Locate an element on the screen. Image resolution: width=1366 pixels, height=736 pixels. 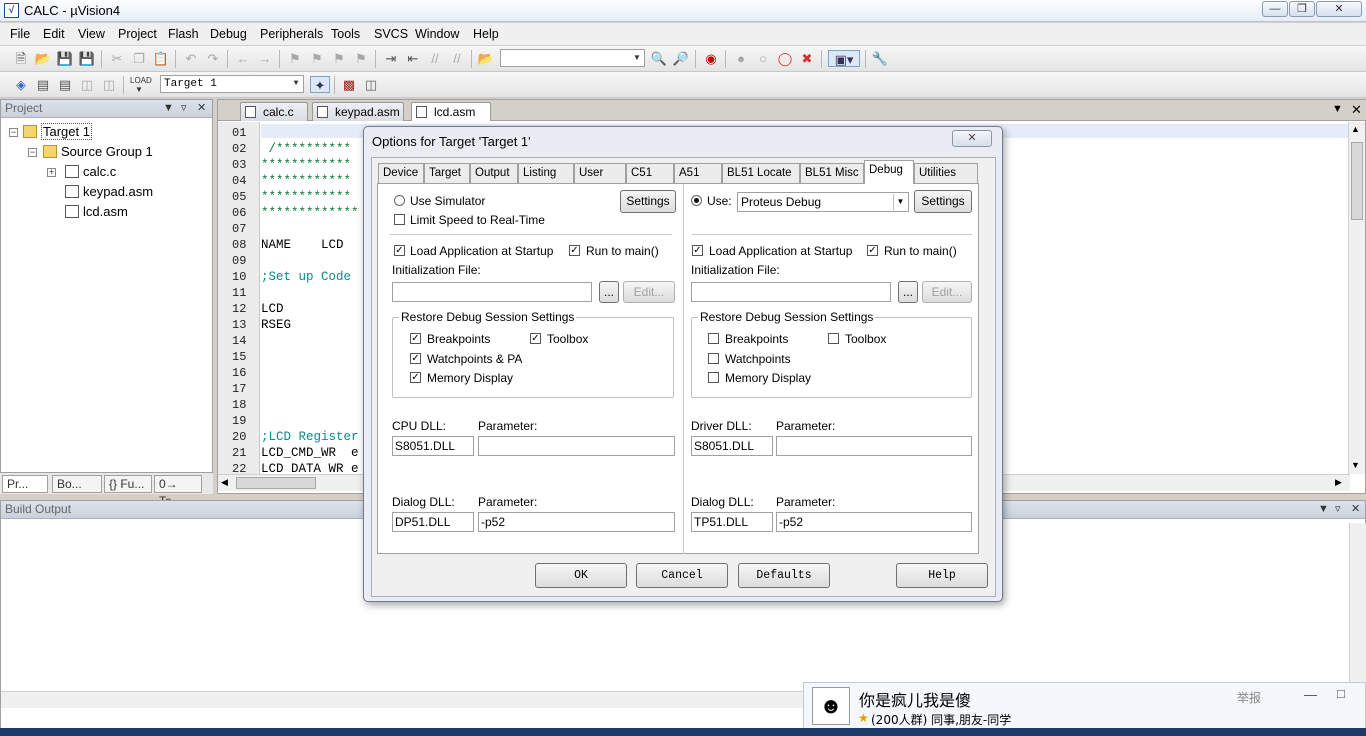
find-icon: 🔍 is located at coordinates (659, 58).